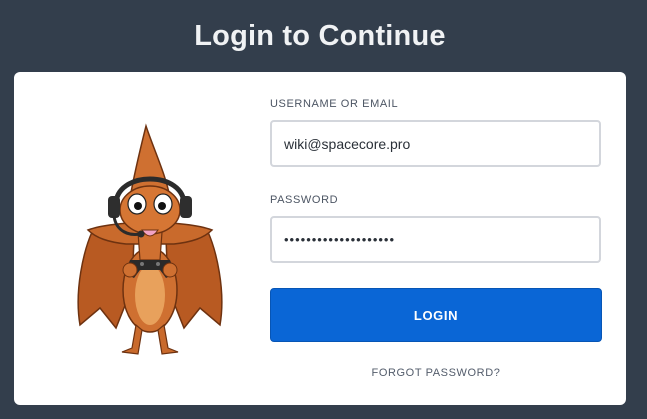  Describe the element at coordinates (436, 315) in the screenshot. I see `login-button: LOGIN` at that location.